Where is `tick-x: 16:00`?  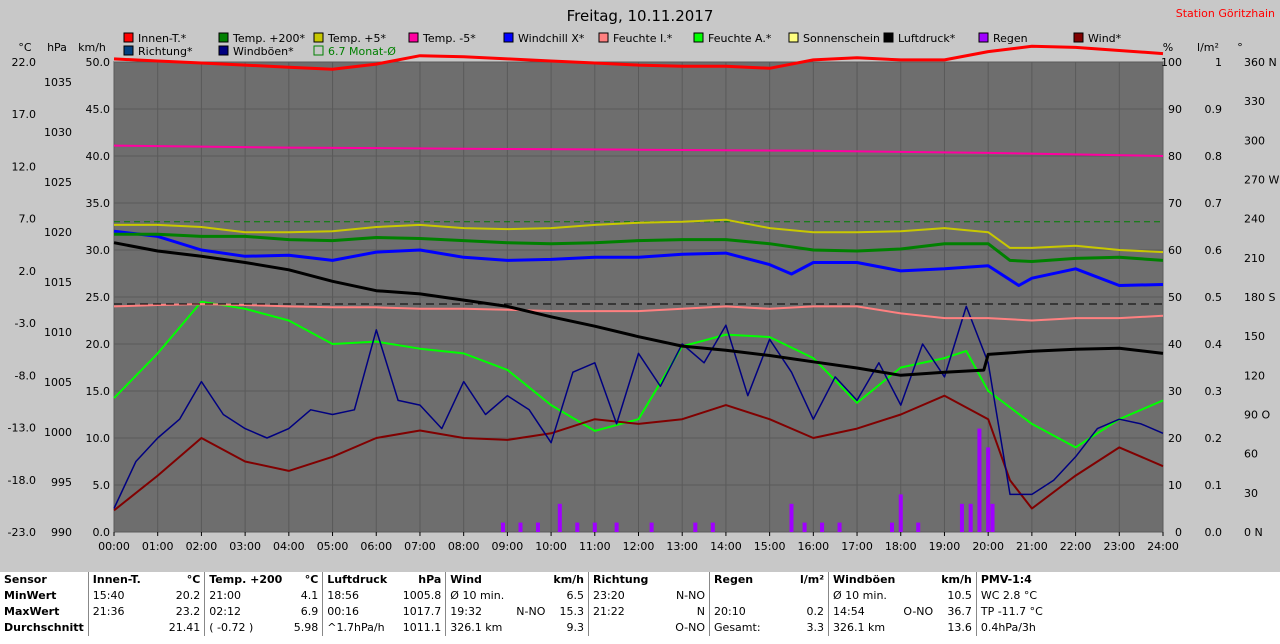
tick-x: 16:00 is located at coordinates (813, 546).